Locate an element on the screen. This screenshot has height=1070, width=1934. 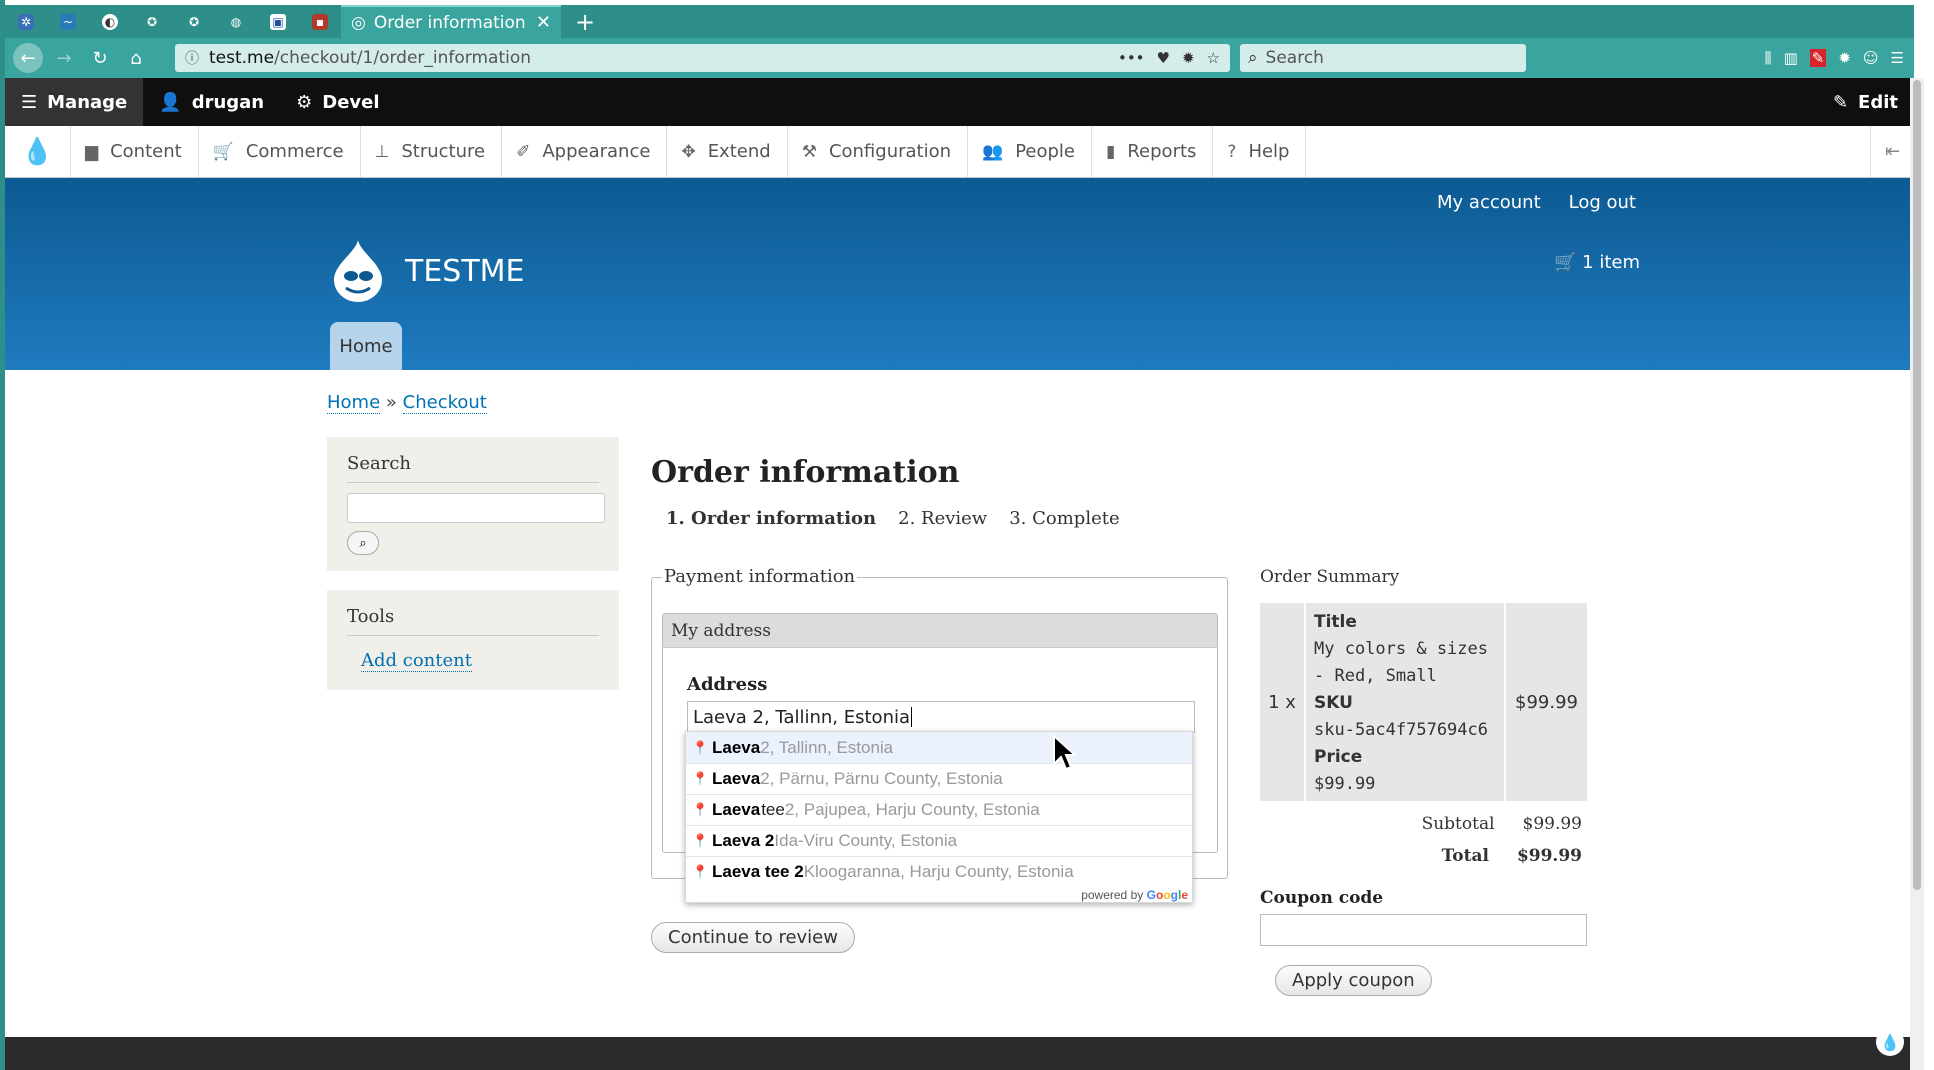
pinned-tab-1: ✲ is located at coordinates (26, 21).